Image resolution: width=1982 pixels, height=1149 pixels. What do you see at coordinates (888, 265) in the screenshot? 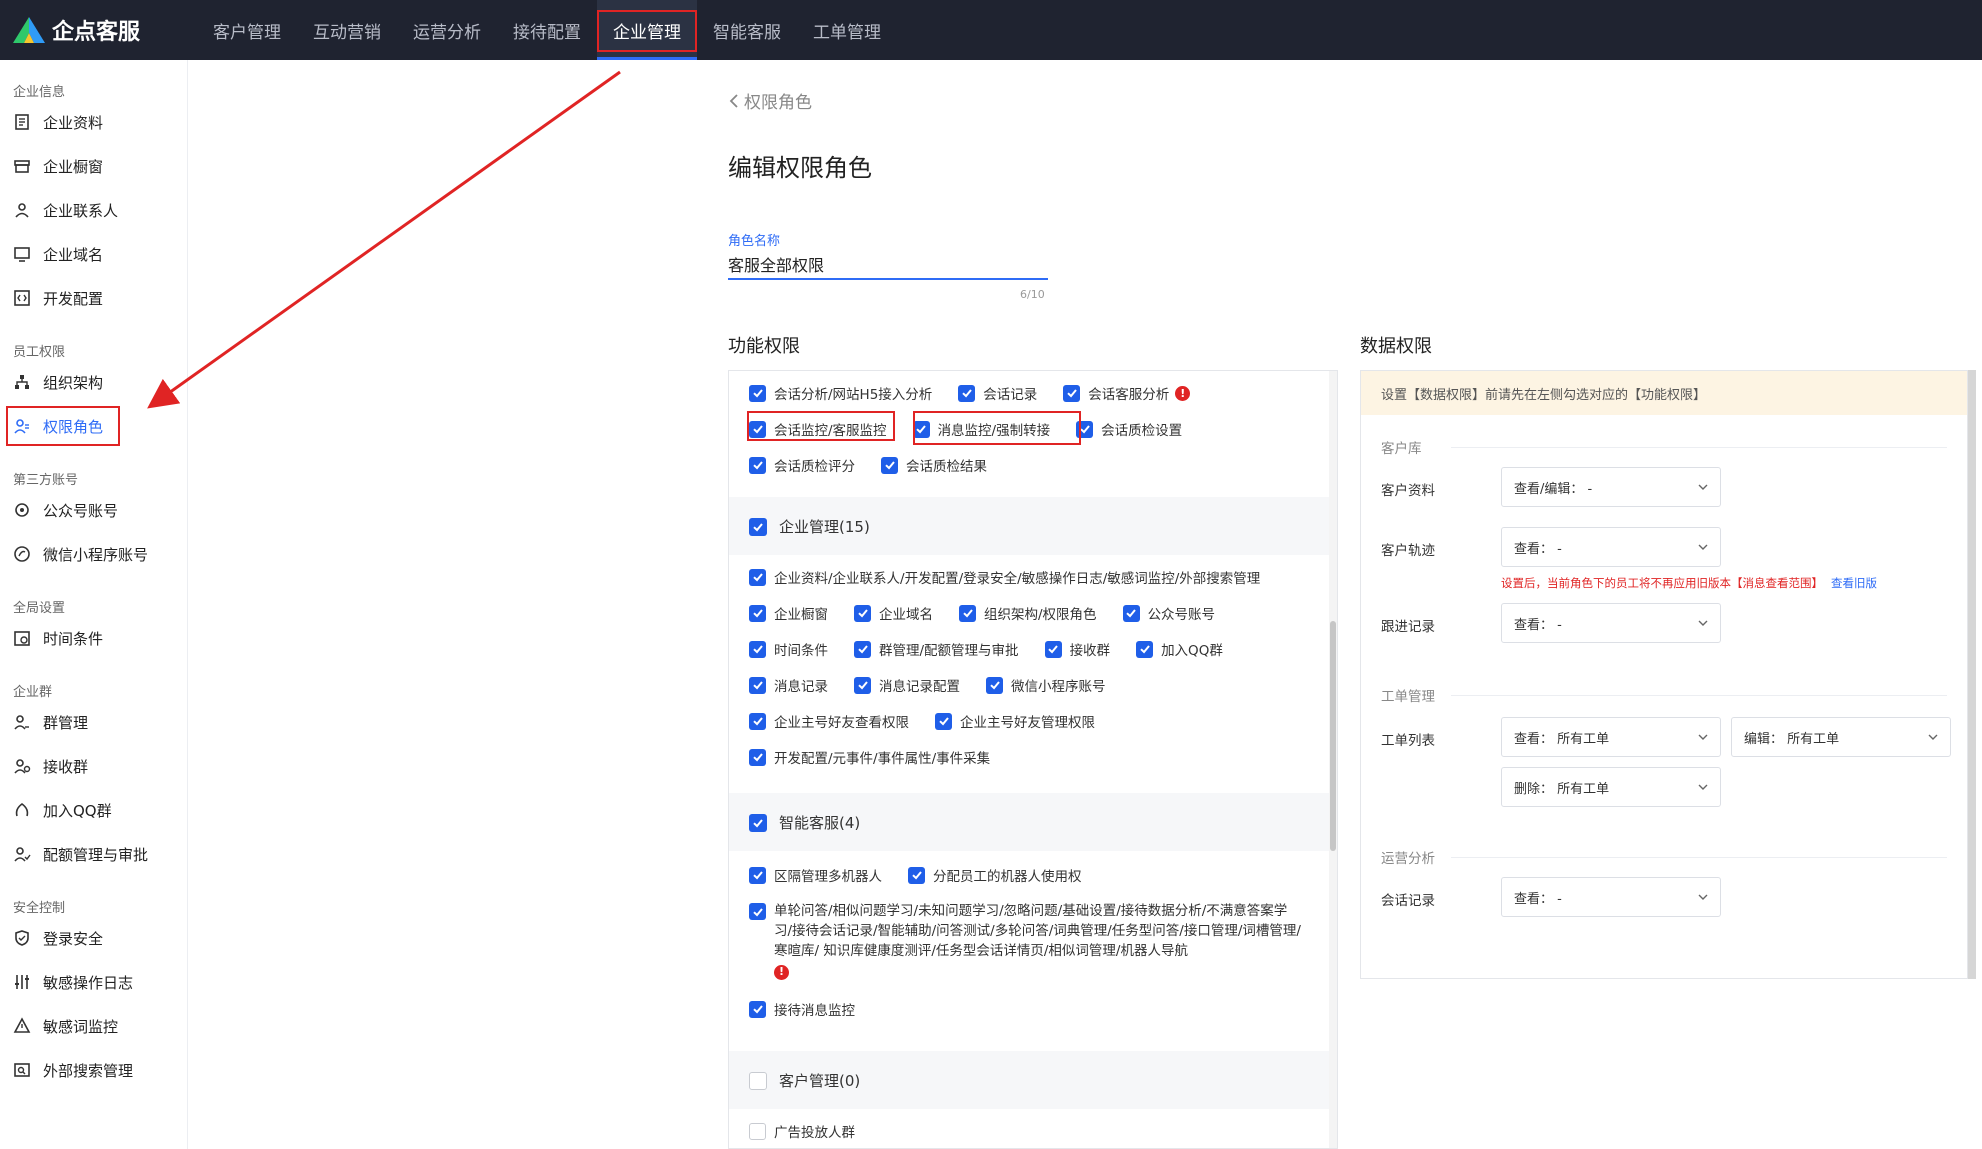
I see `role-name-input` at bounding box center [888, 265].